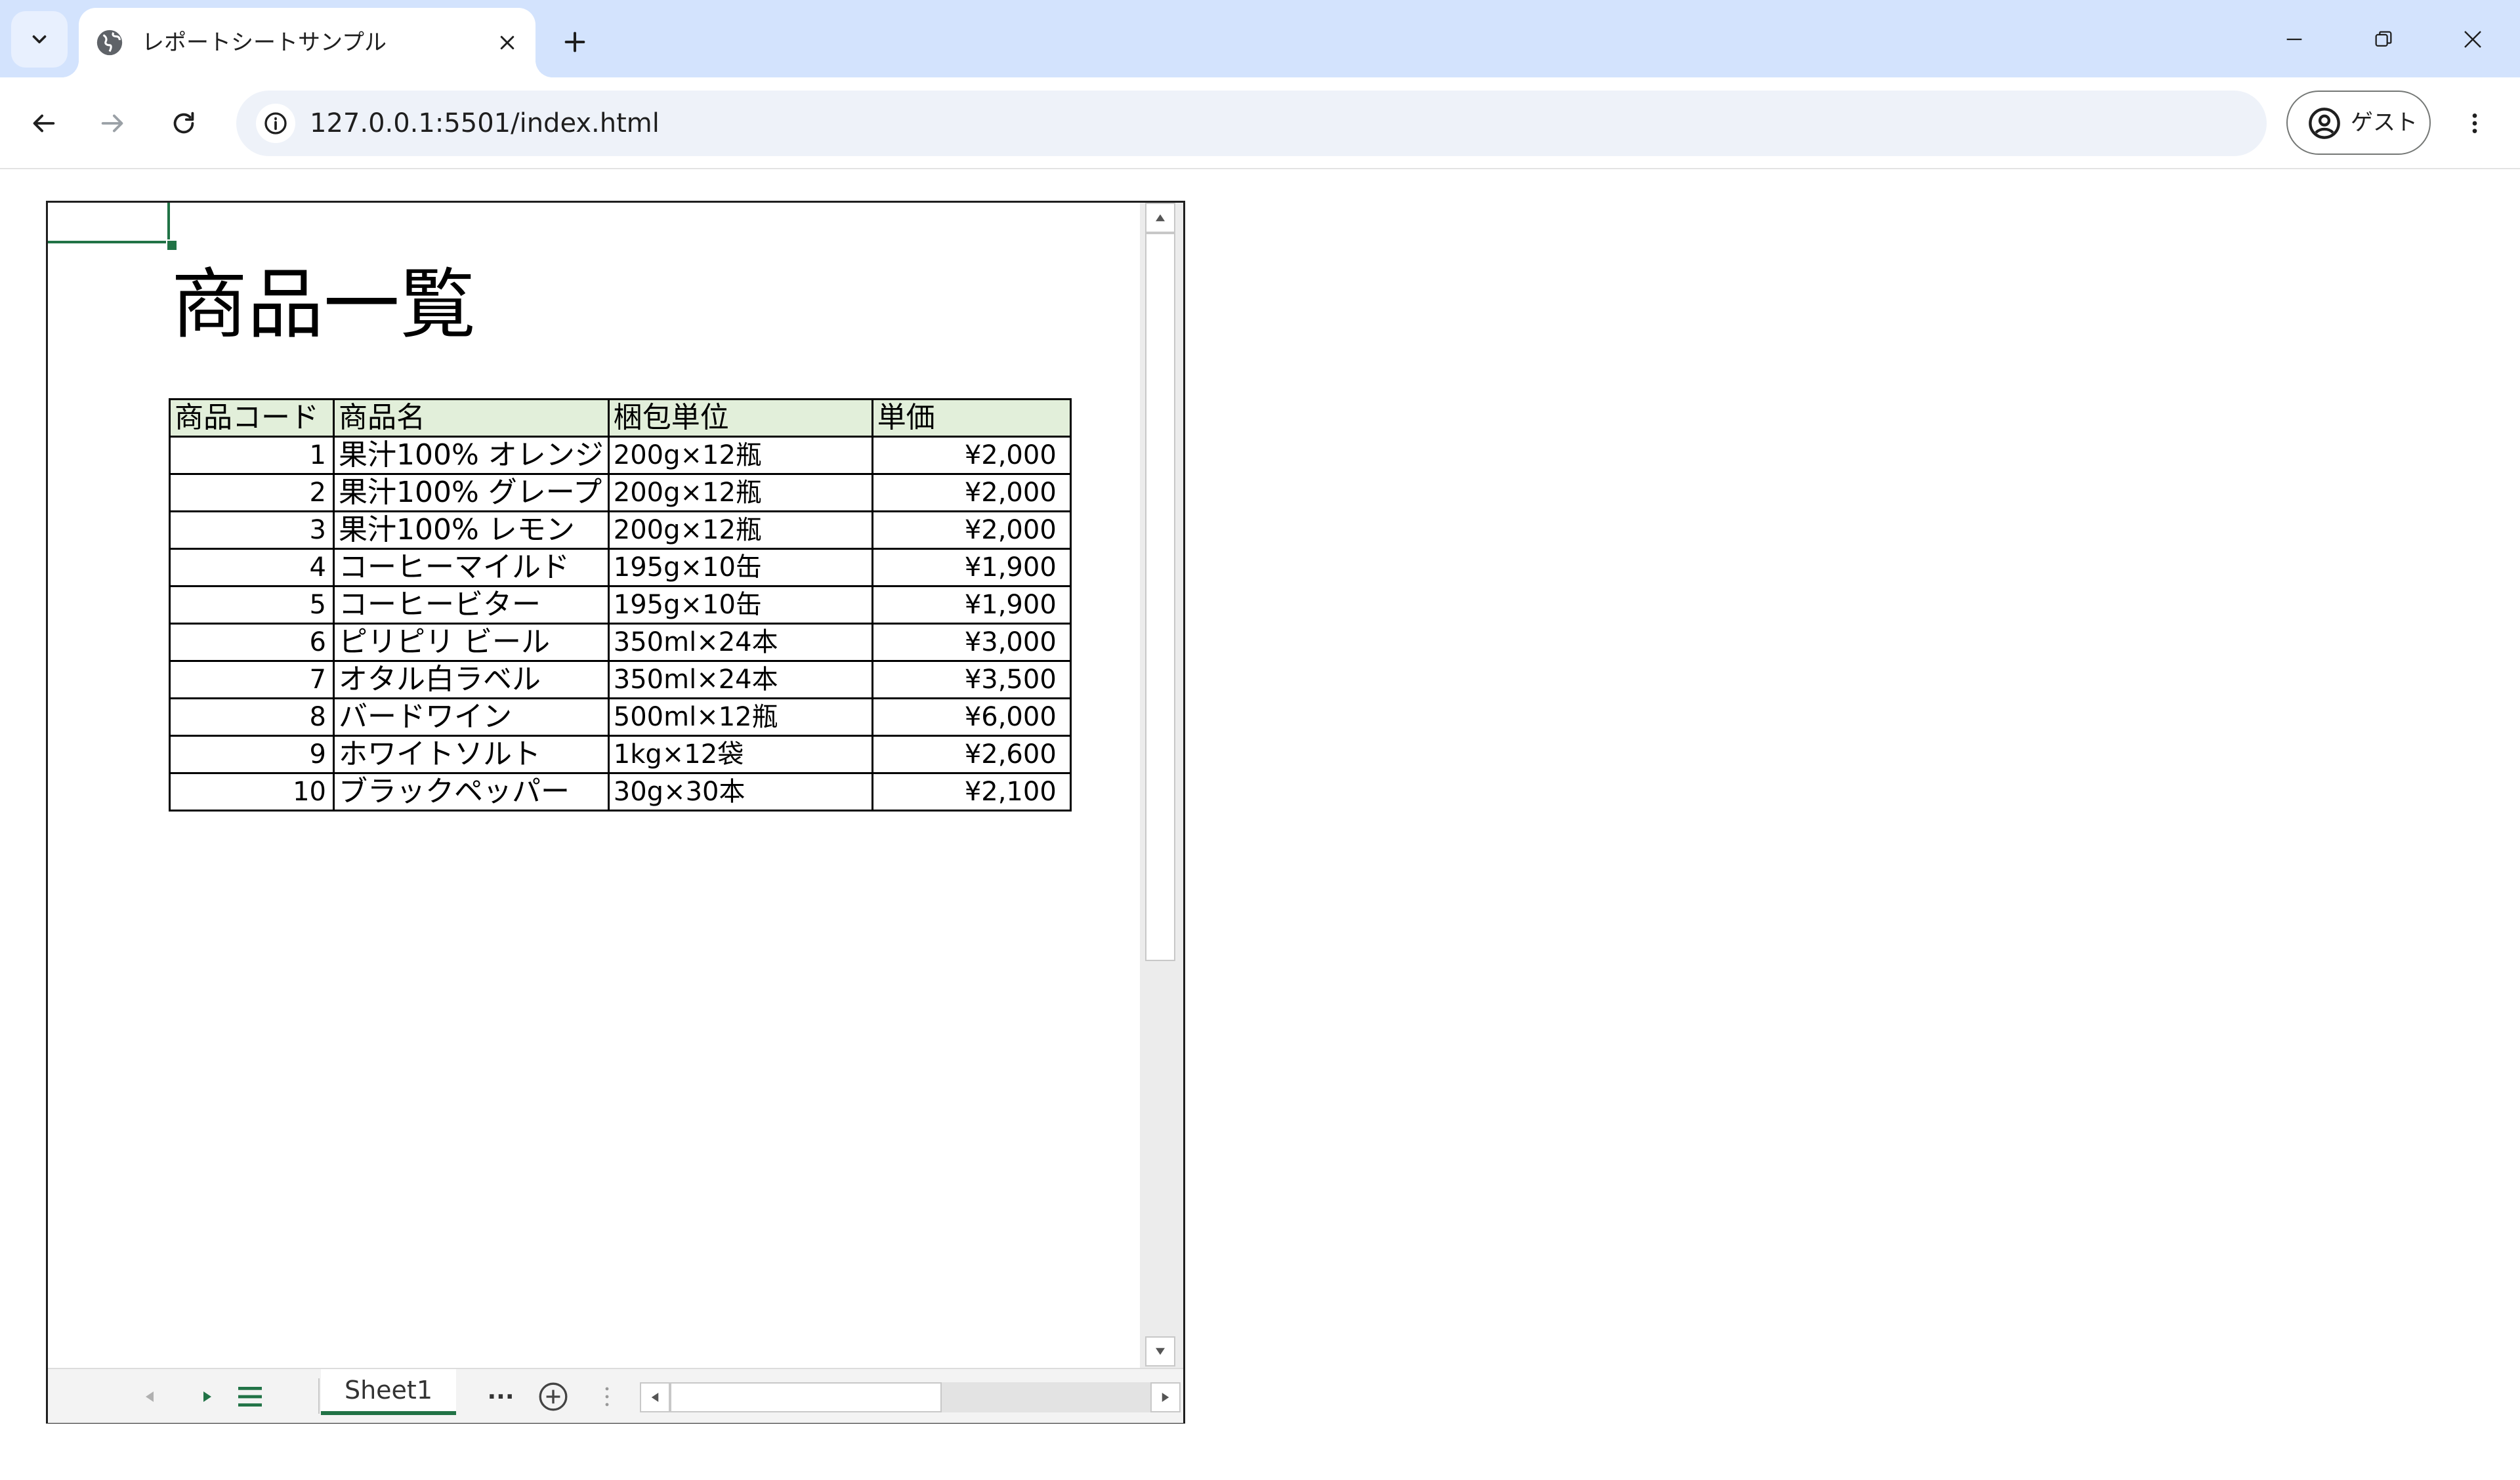 The height and width of the screenshot is (1480, 2520). I want to click on scroll-tabs-right-button, so click(207, 1396).